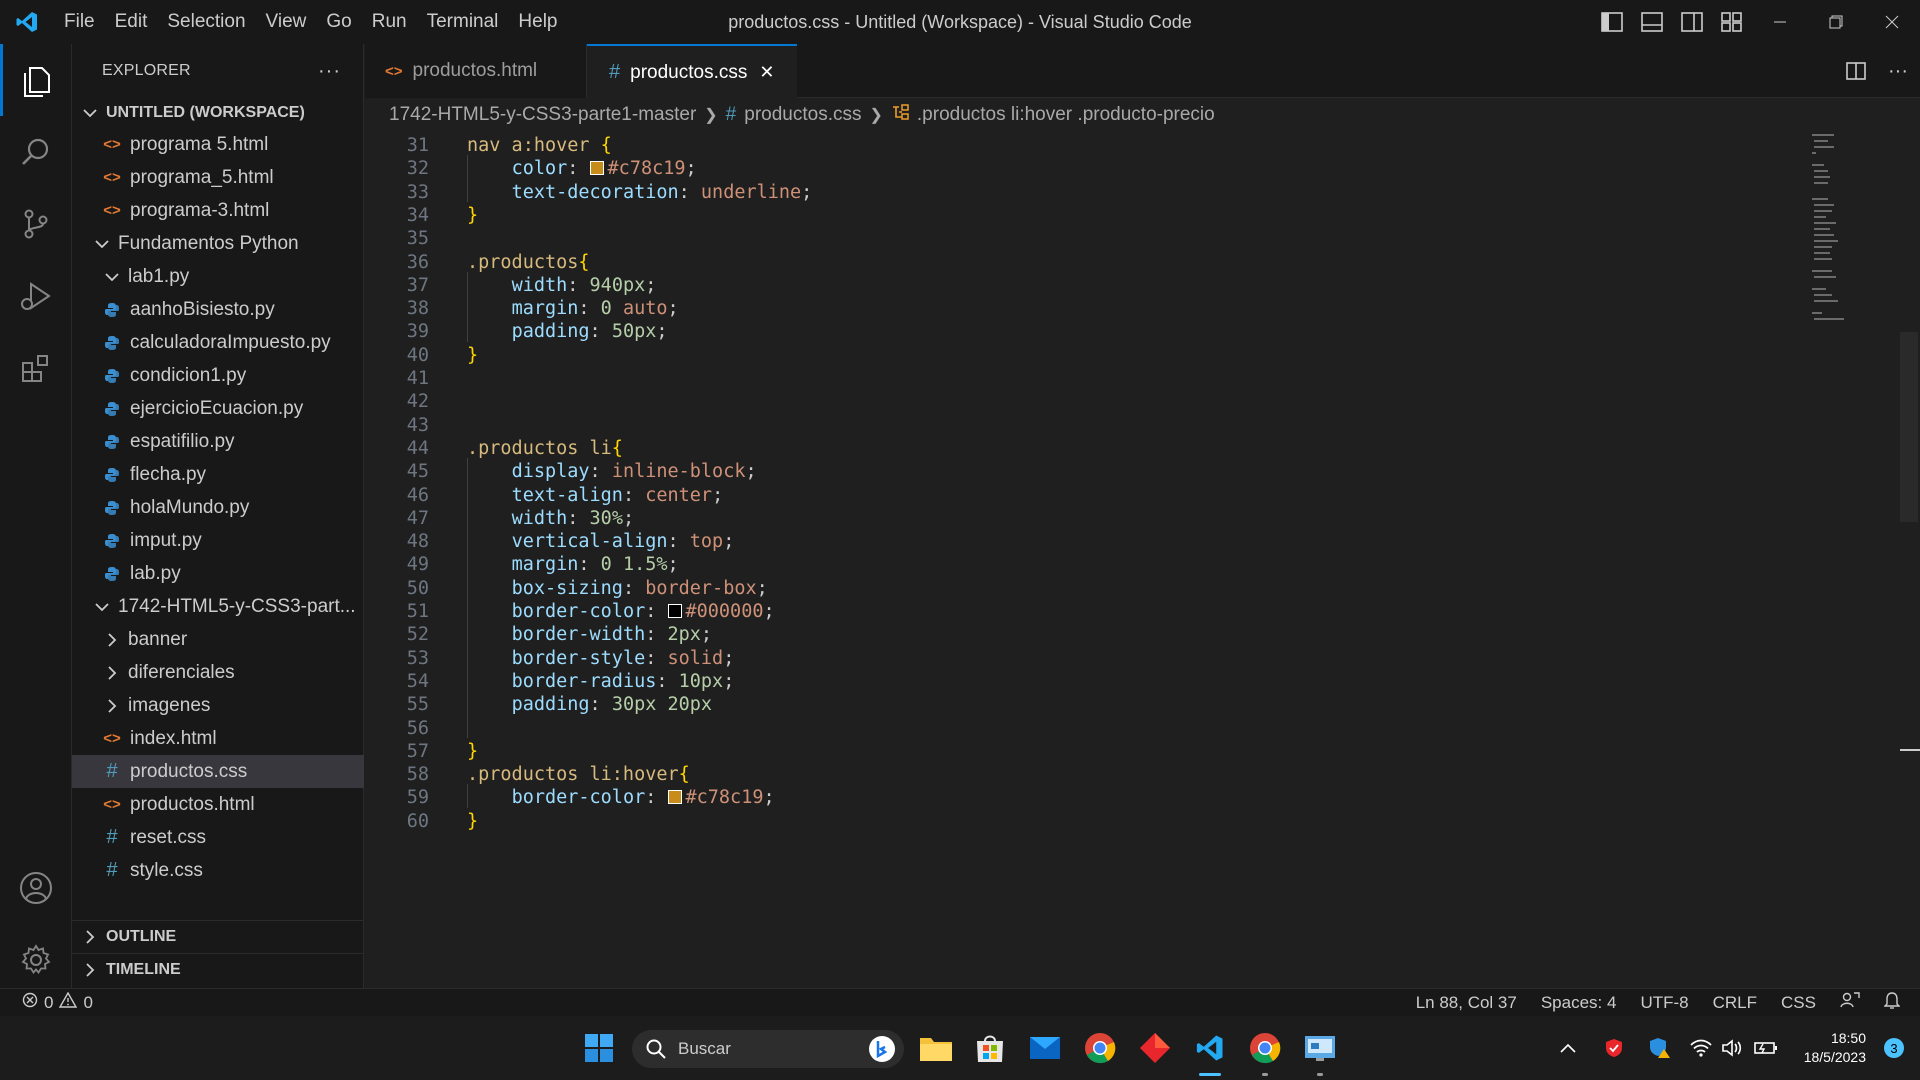 Image resolution: width=1920 pixels, height=1080 pixels. What do you see at coordinates (537, 22) in the screenshot?
I see `menu-help: Help` at bounding box center [537, 22].